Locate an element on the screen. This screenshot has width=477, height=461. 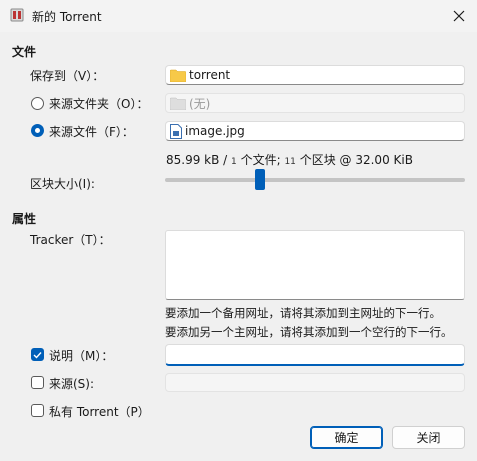
image-file-icon is located at coordinates (176, 131).